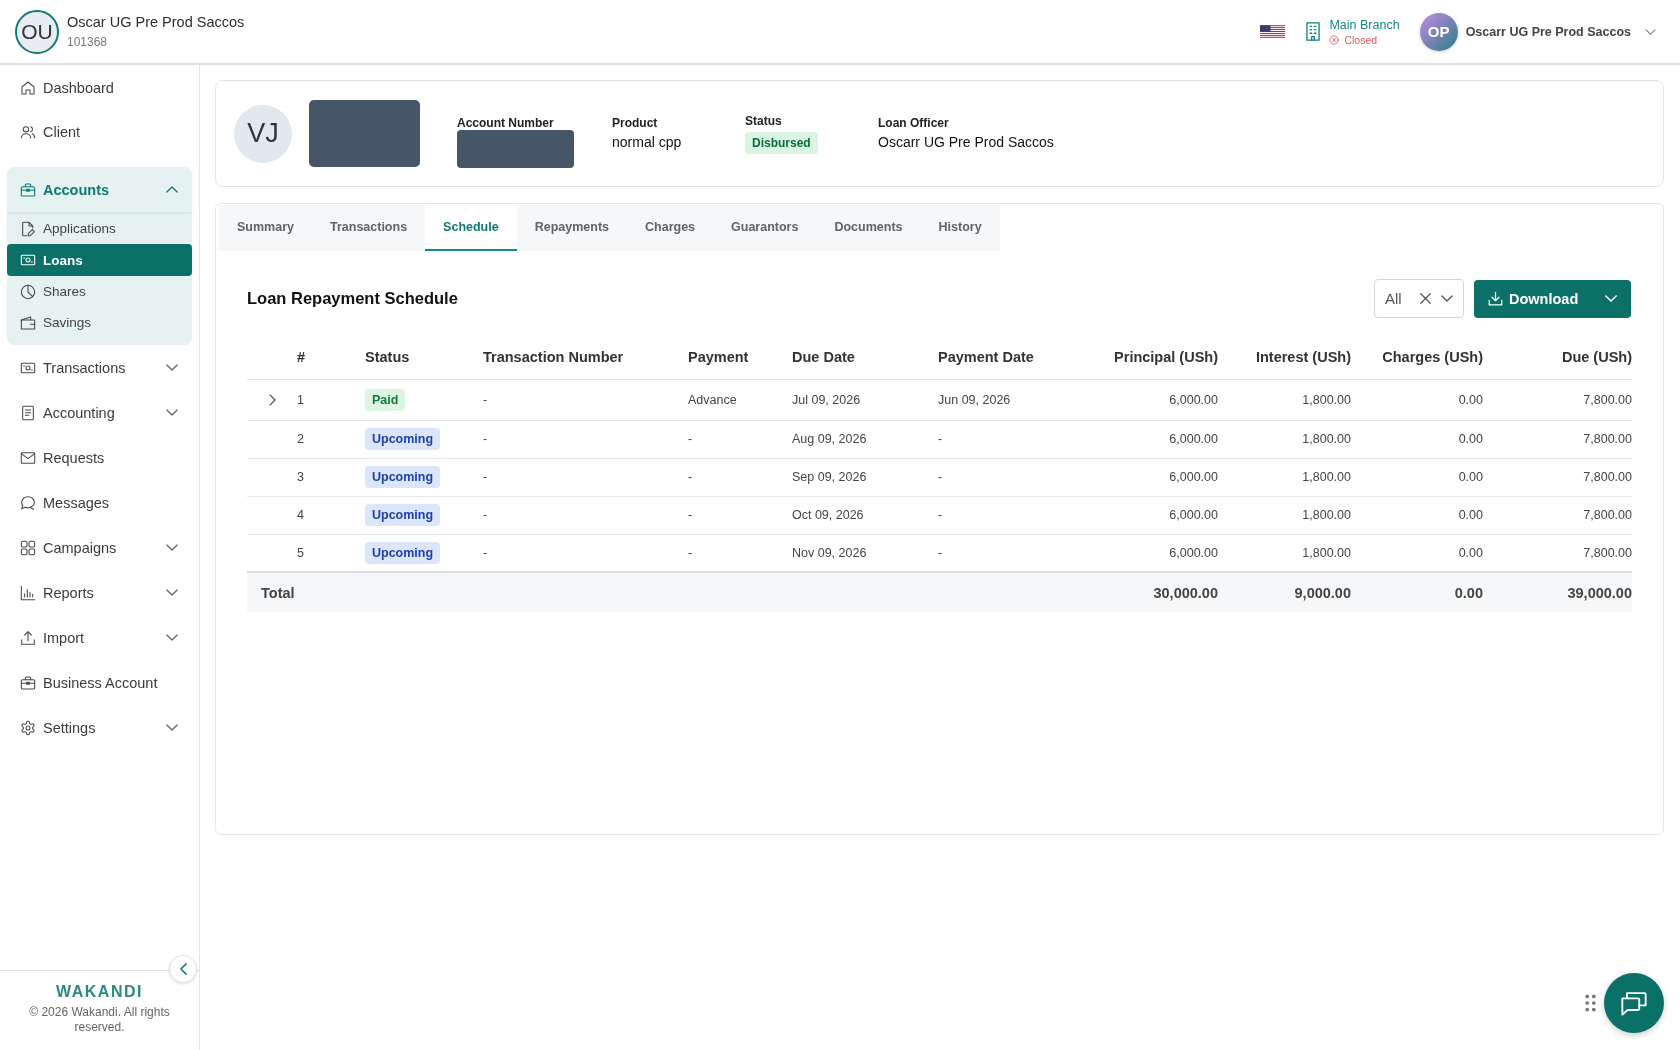  What do you see at coordinates (1557, 592) in the screenshot?
I see `table-cell: 39,000.00` at bounding box center [1557, 592].